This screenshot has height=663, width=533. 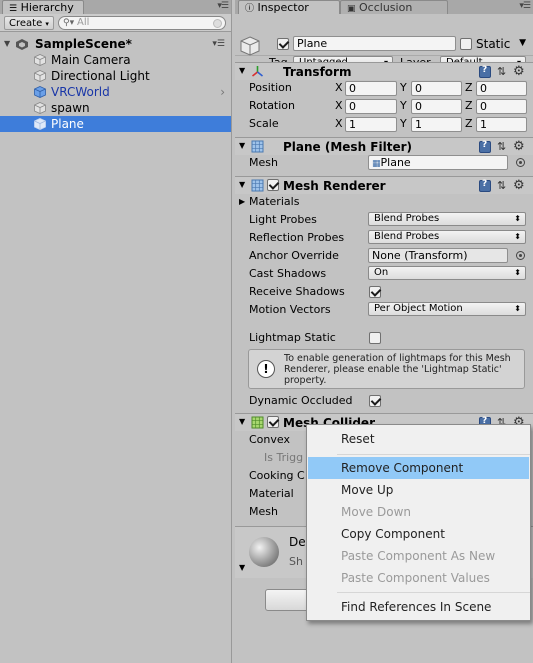 I want to click on hierarchy-item-vrcworld: VRCWorld ›, so click(x=115, y=92).